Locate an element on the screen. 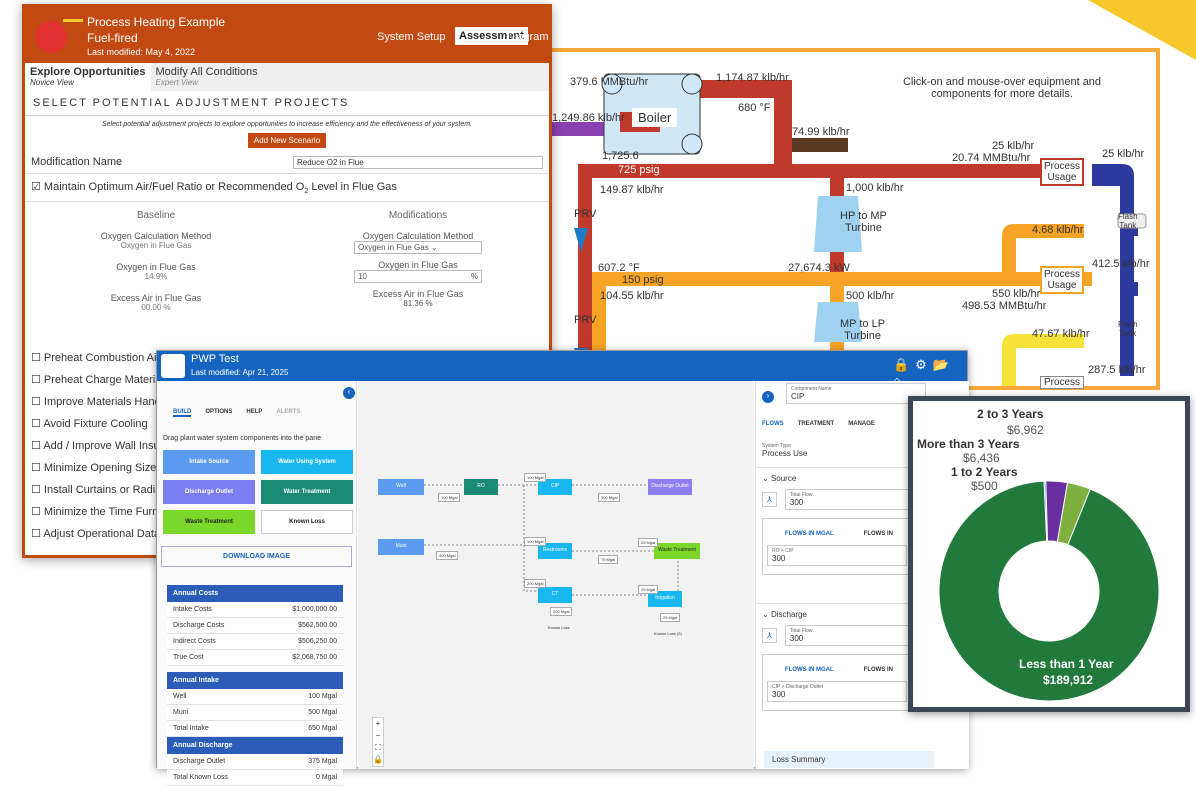 The image size is (1196, 786). system-type-field: System Type Process Use is located at coordinates (784, 450).